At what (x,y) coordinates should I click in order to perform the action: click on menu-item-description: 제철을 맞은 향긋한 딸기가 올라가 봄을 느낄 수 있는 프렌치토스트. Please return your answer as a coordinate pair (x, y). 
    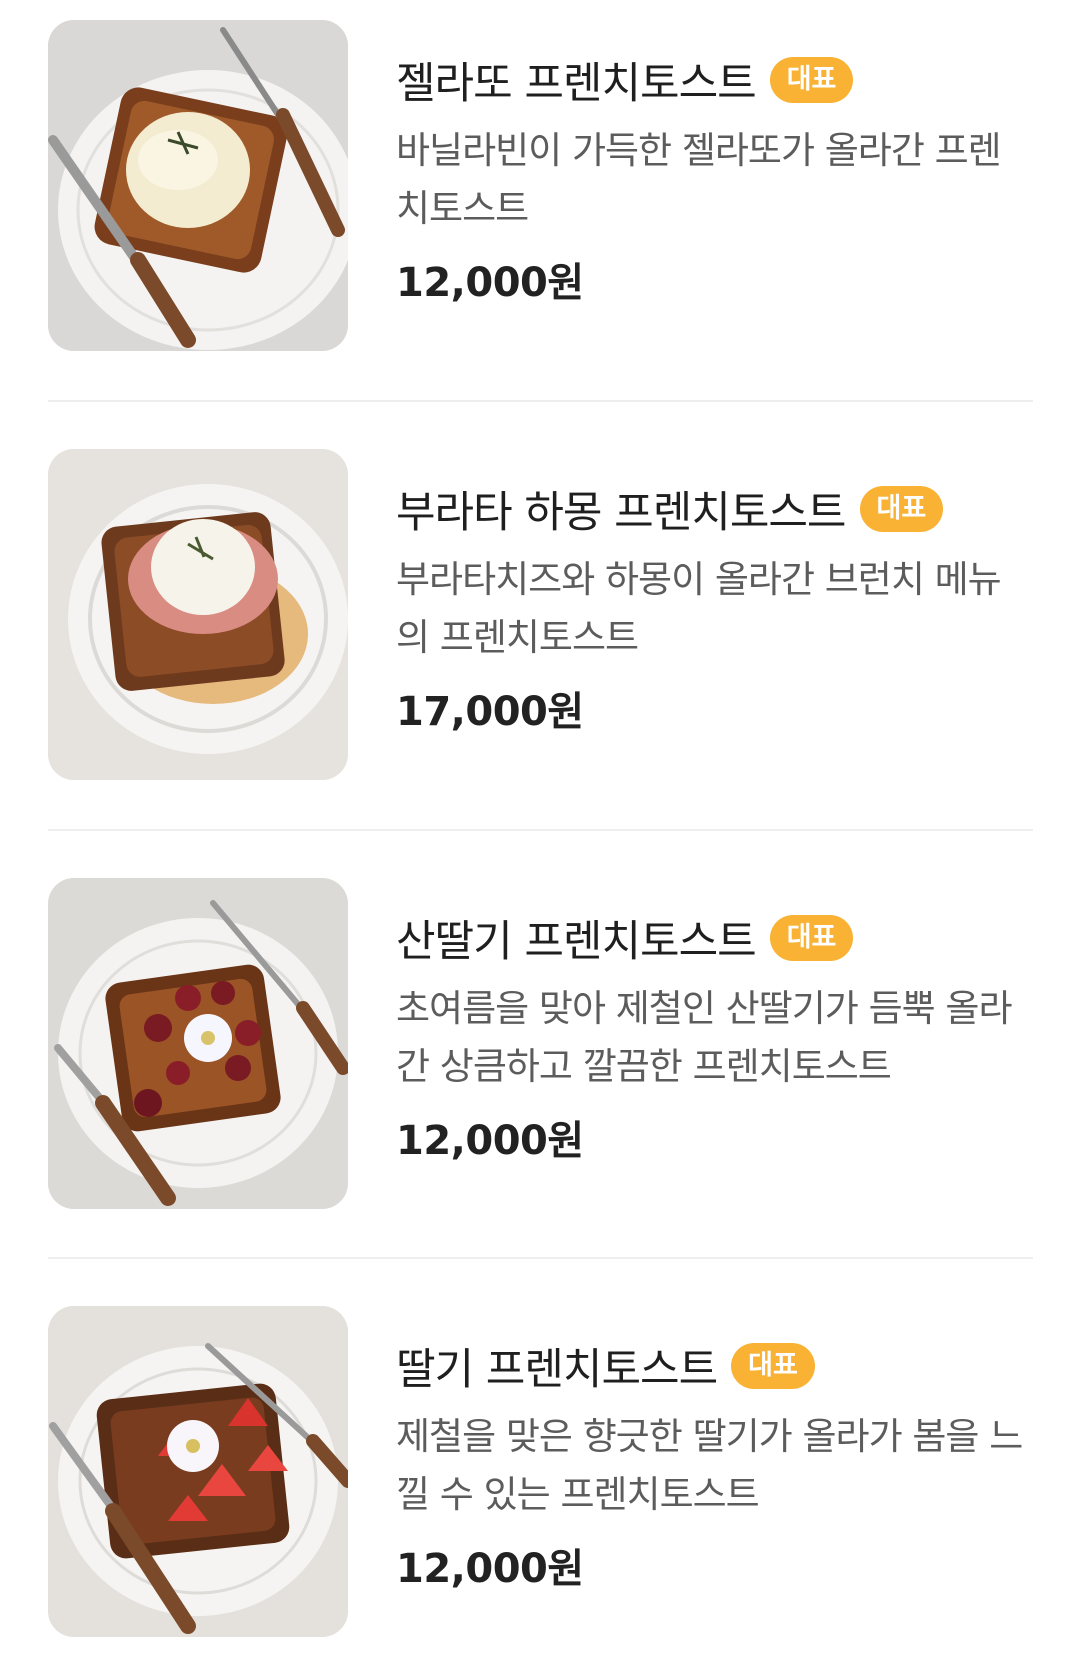
    Looking at the image, I should click on (709, 1465).